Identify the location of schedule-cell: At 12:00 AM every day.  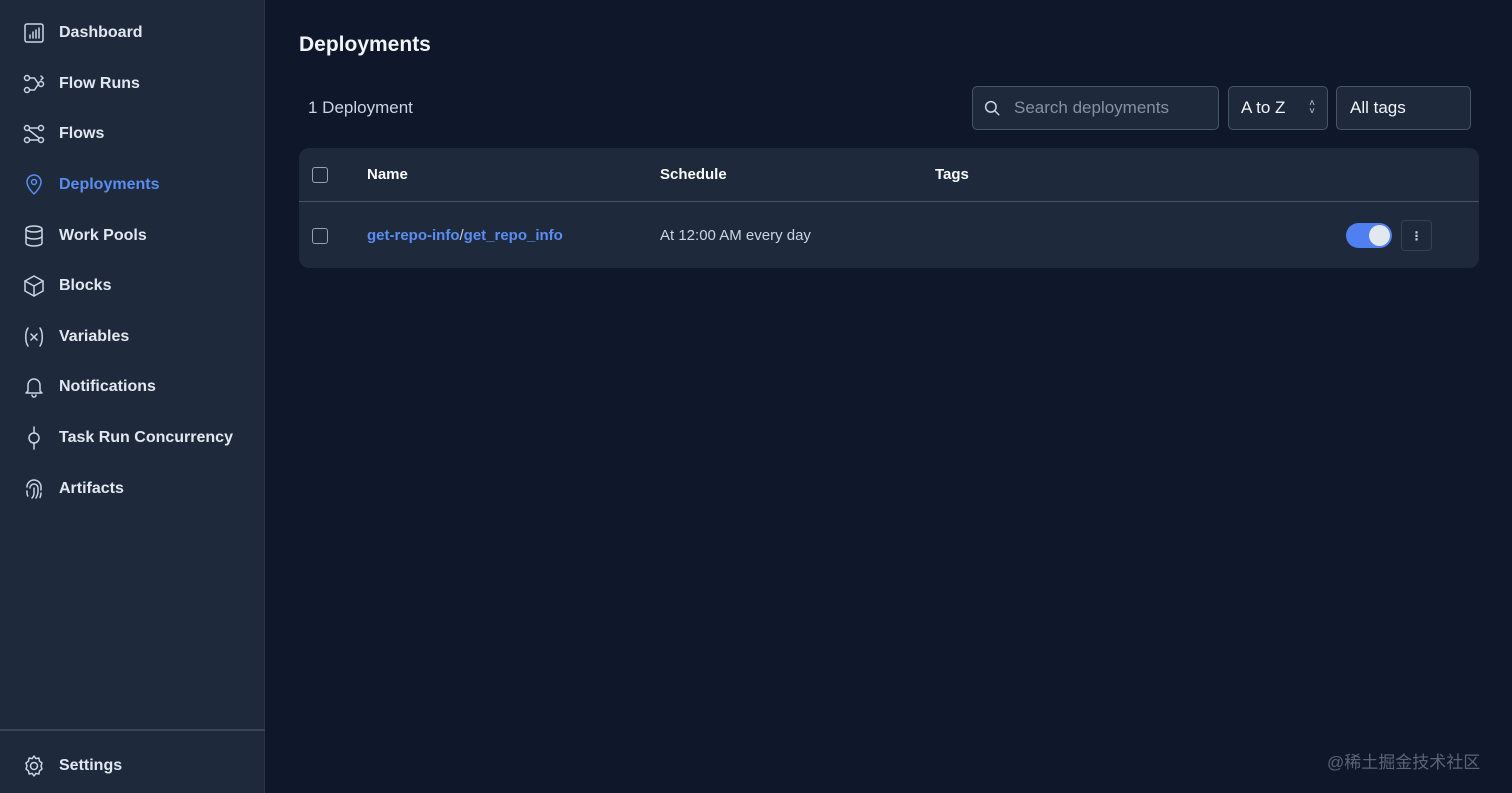
(735, 235).